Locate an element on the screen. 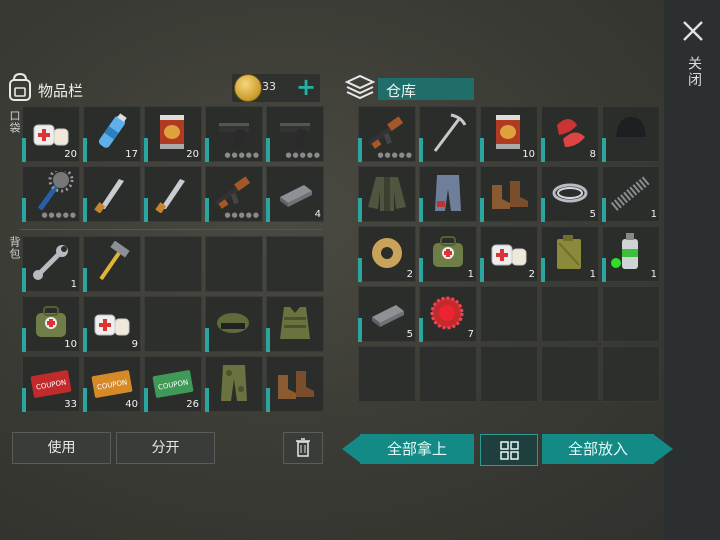 The image size is (720, 540). inventory-title: 物品栏 is located at coordinates (61, 91).